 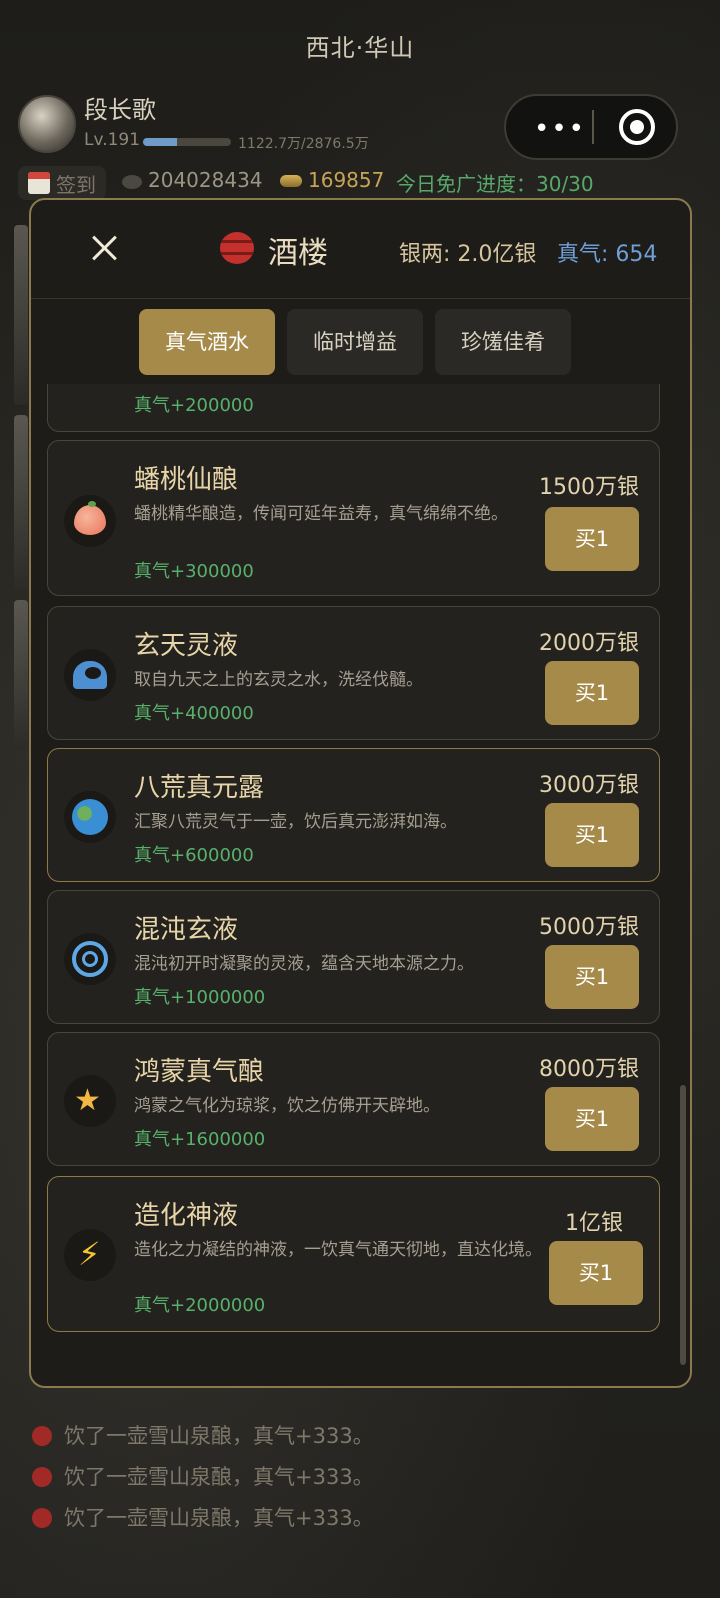 I want to click on item-gain: 真气+1000000, so click(x=200, y=997).